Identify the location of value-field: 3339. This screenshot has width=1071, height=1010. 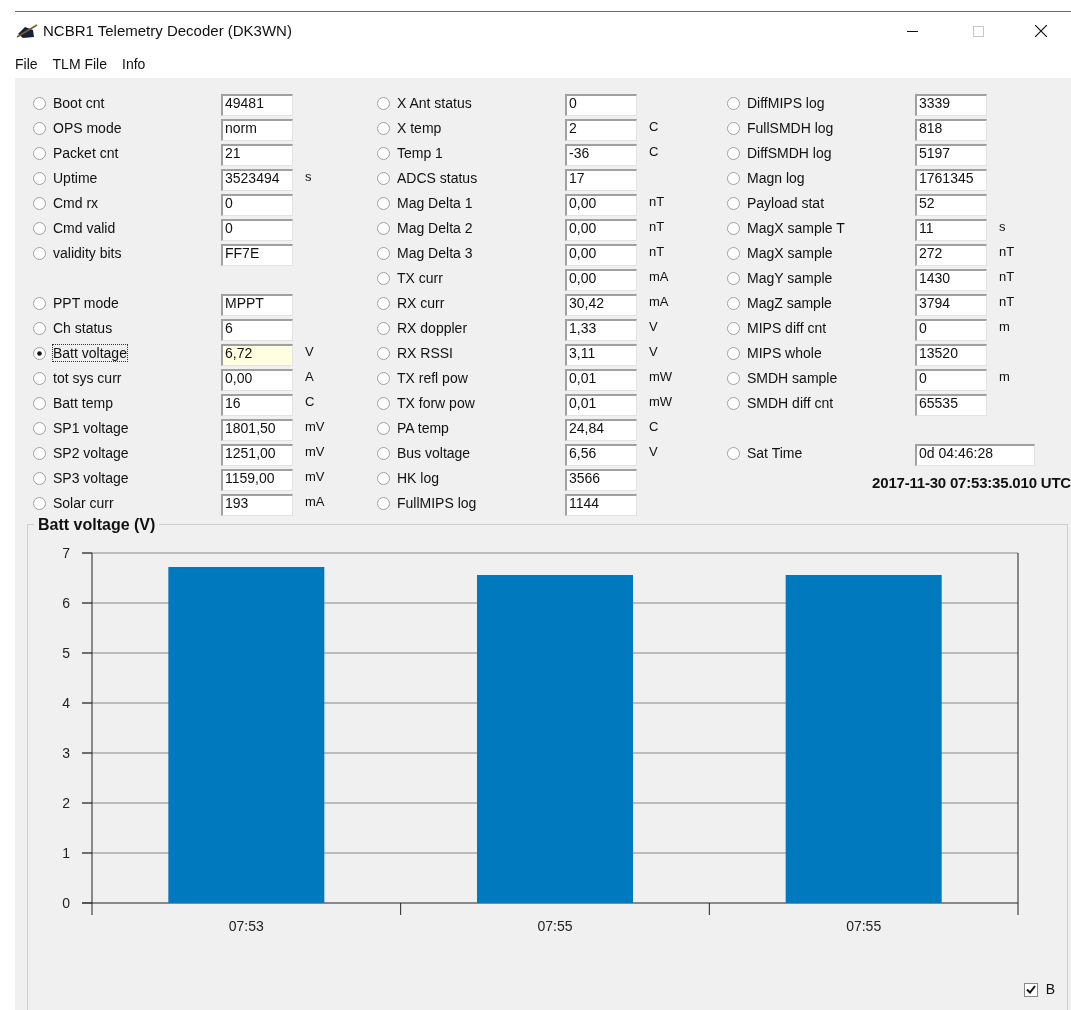
(951, 105).